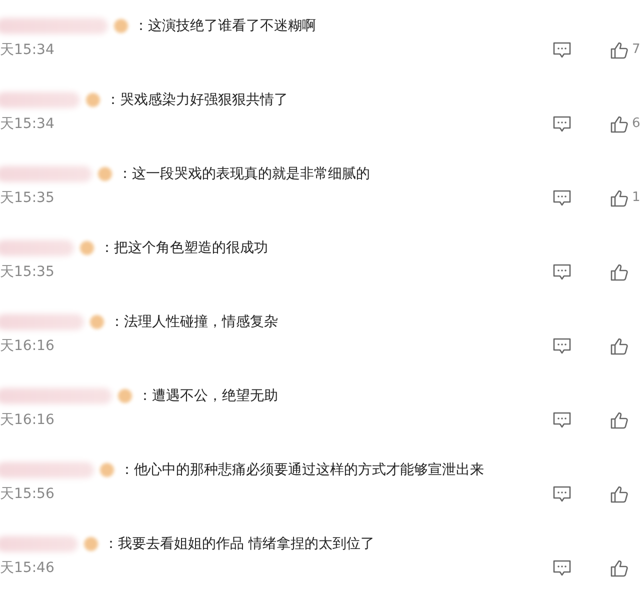 This screenshot has height=599, width=640. What do you see at coordinates (636, 50) in the screenshot?
I see `like-count: 7` at bounding box center [636, 50].